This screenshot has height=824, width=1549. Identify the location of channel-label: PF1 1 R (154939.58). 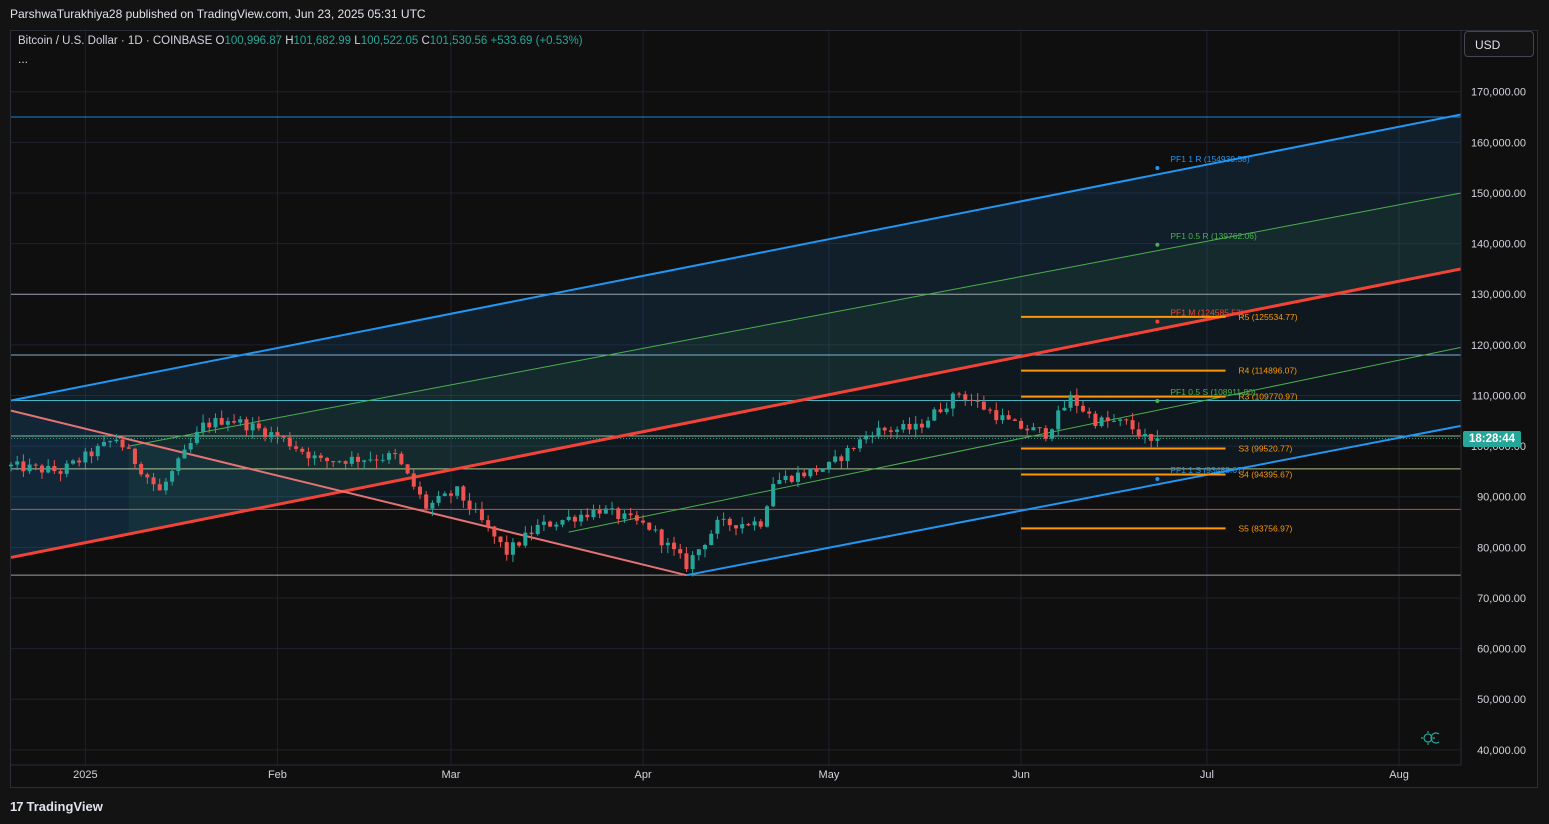
(1210, 159).